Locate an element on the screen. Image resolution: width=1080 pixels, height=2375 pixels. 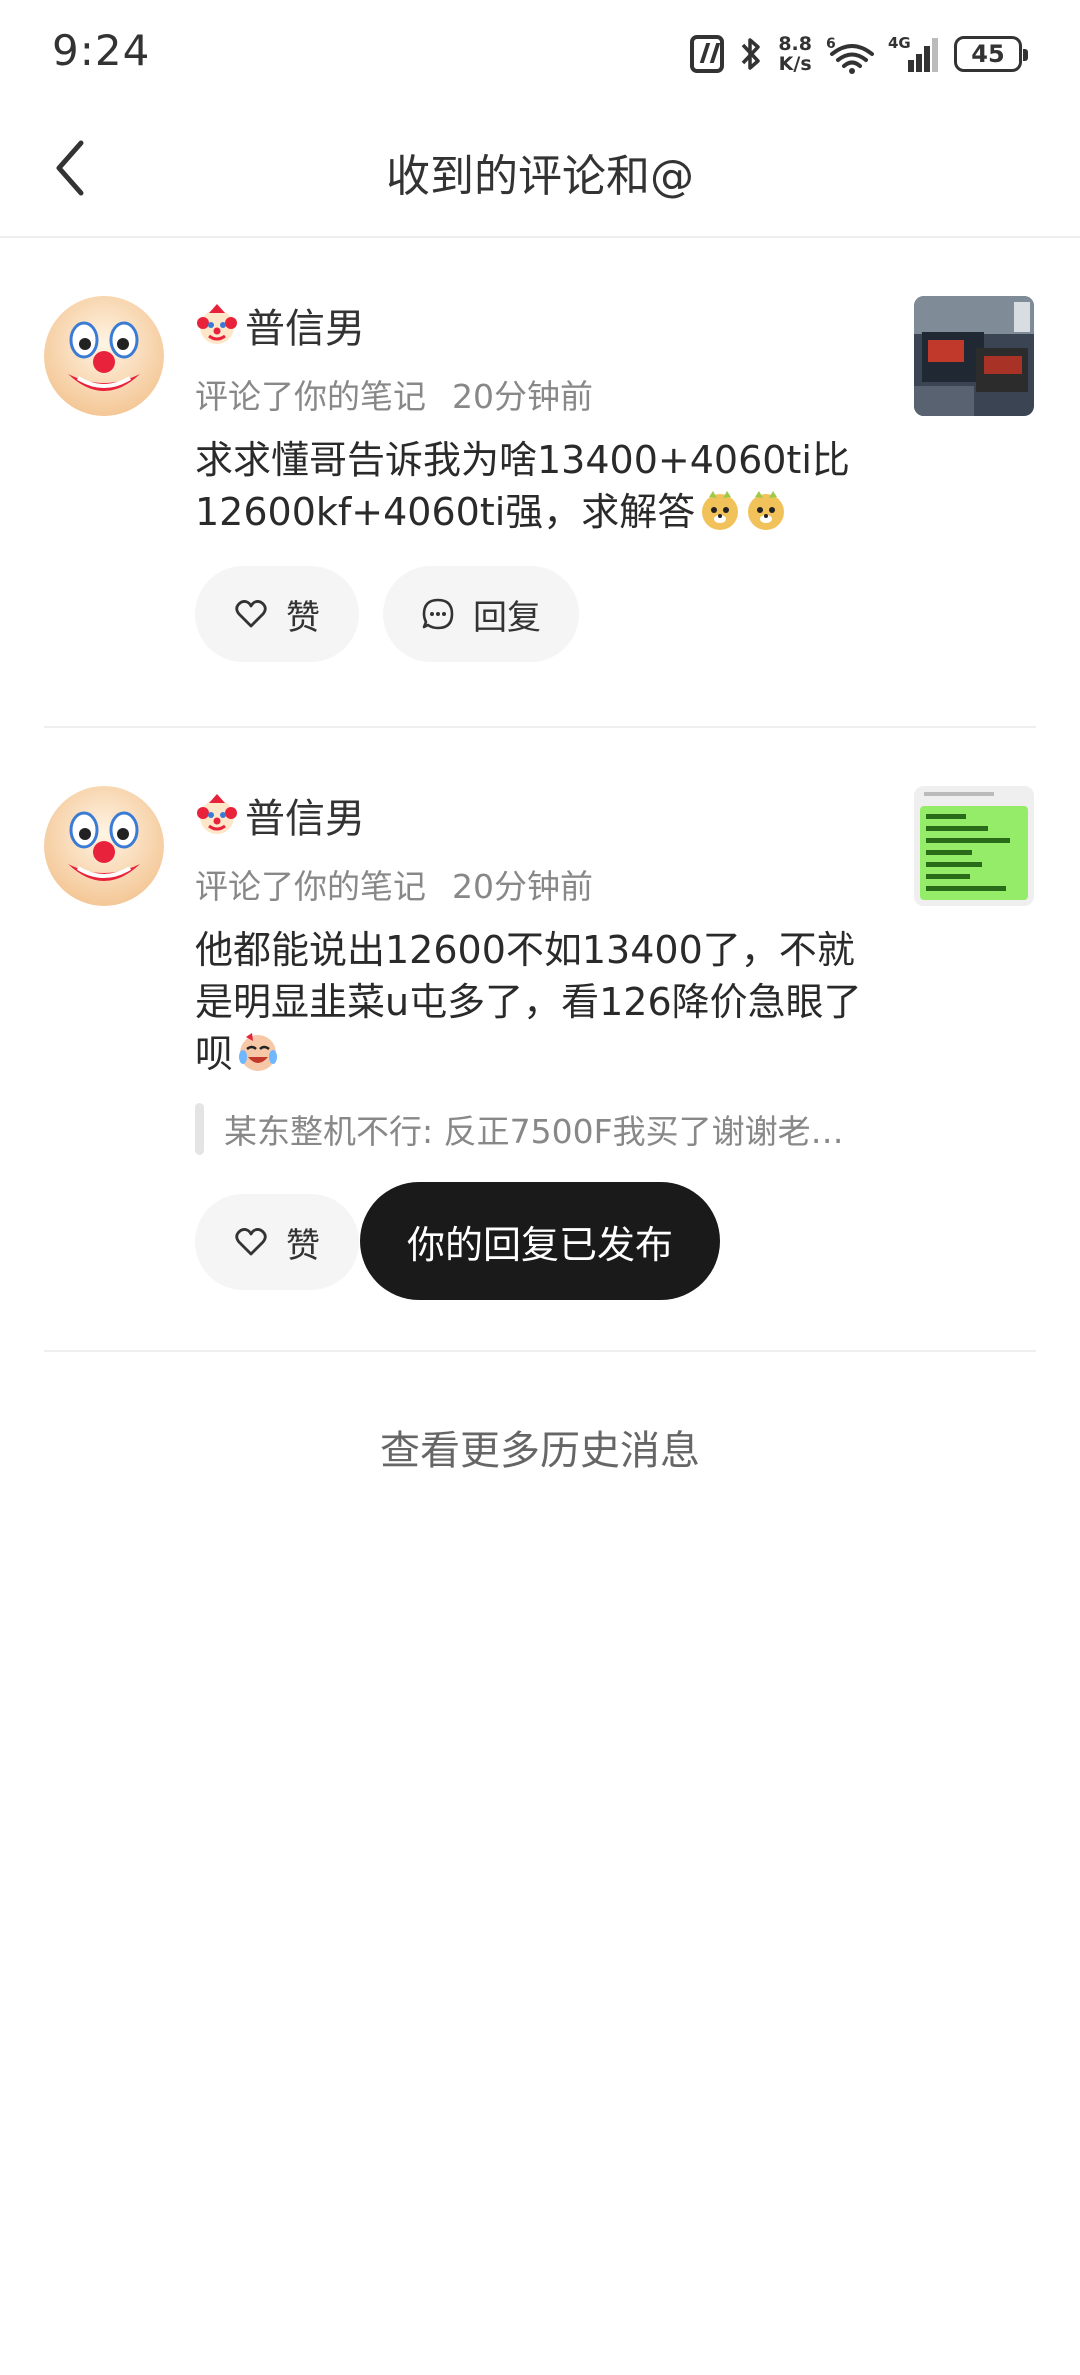
status-icons: 8.8 K/s 6 4G 45 is located at coordinates (859, 54).